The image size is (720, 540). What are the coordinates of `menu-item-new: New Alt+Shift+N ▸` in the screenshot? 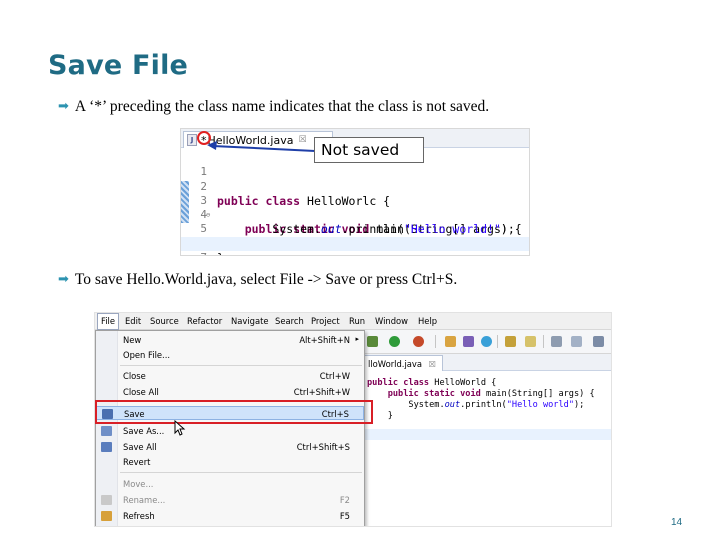 It's located at (230, 340).